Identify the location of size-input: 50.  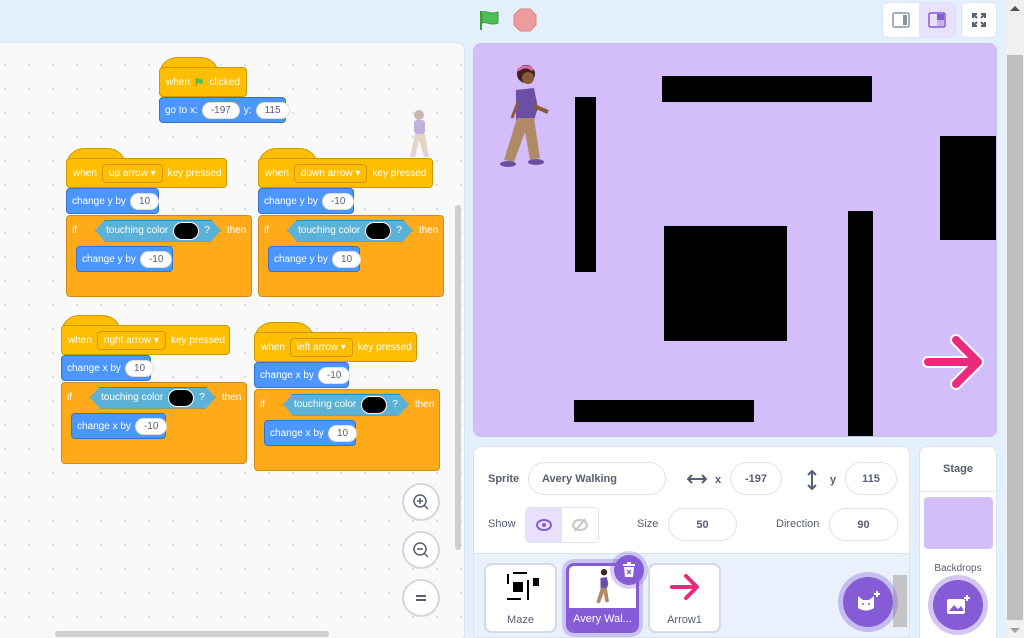
(702, 524).